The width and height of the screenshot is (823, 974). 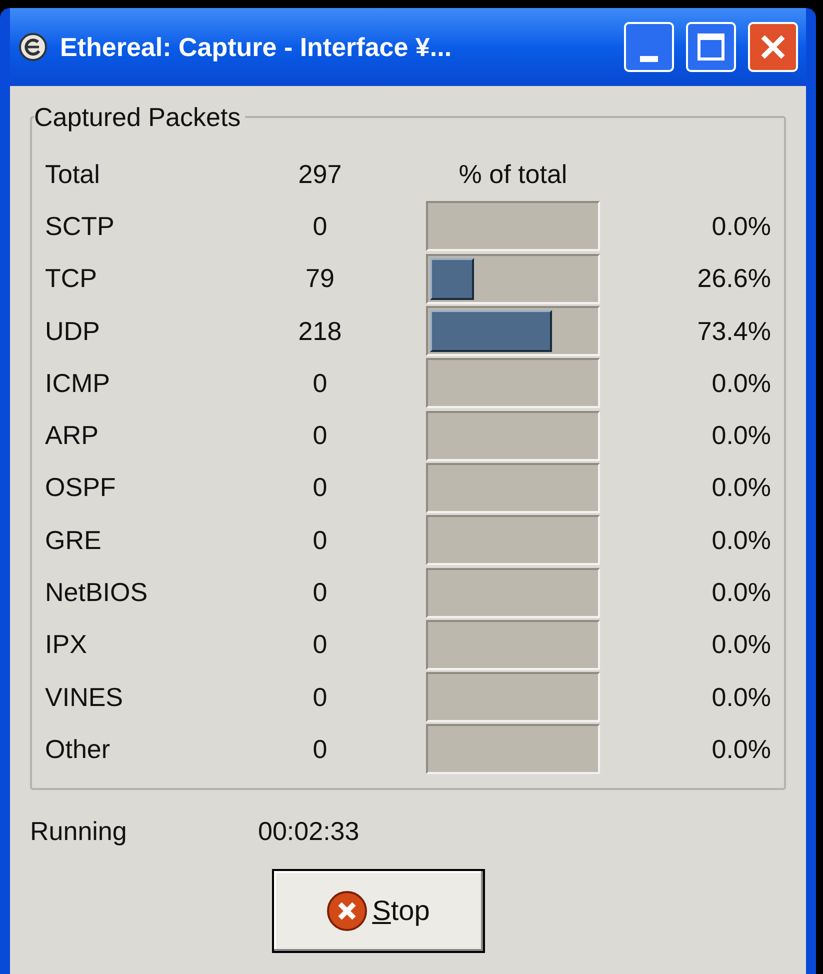 What do you see at coordinates (320, 279) in the screenshot?
I see `packet-count: 79` at bounding box center [320, 279].